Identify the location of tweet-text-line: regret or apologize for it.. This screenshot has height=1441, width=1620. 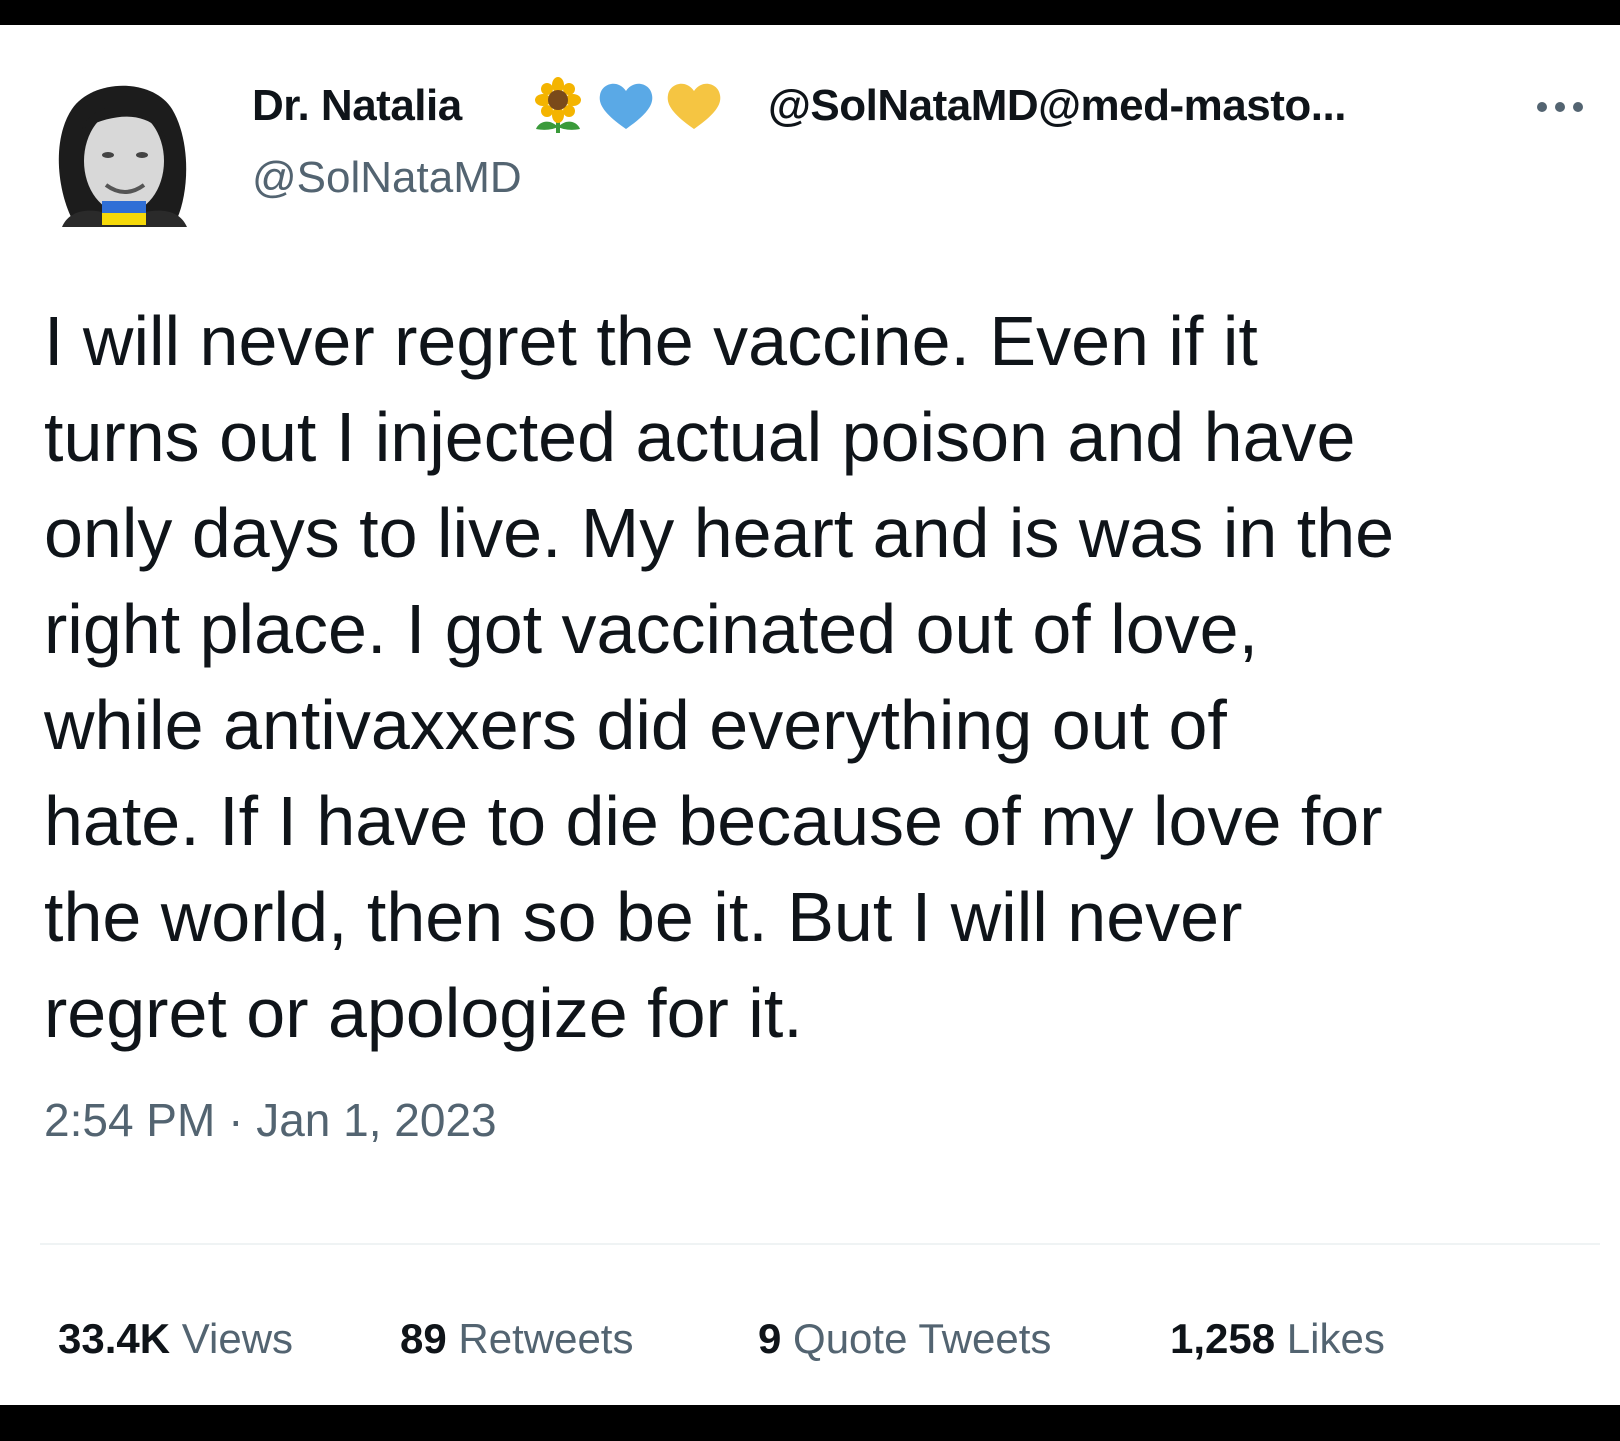
(423, 1013).